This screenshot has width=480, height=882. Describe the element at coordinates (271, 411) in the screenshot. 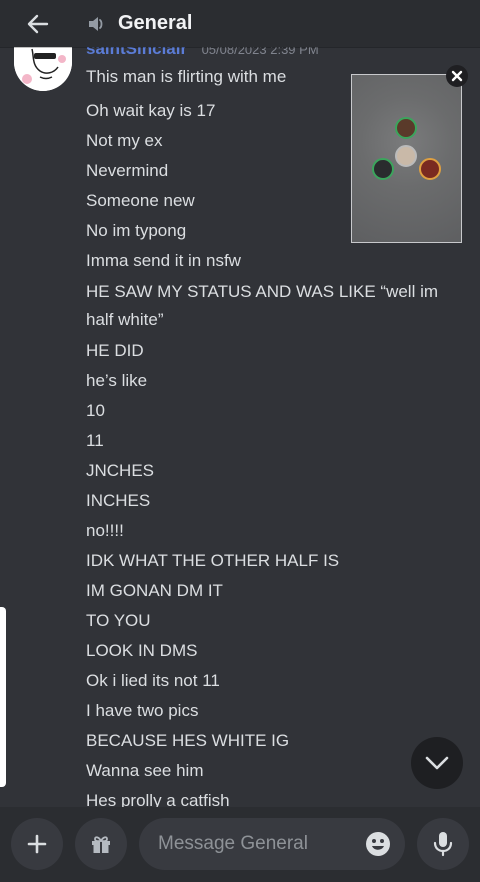

I see `message-line: 10` at that location.